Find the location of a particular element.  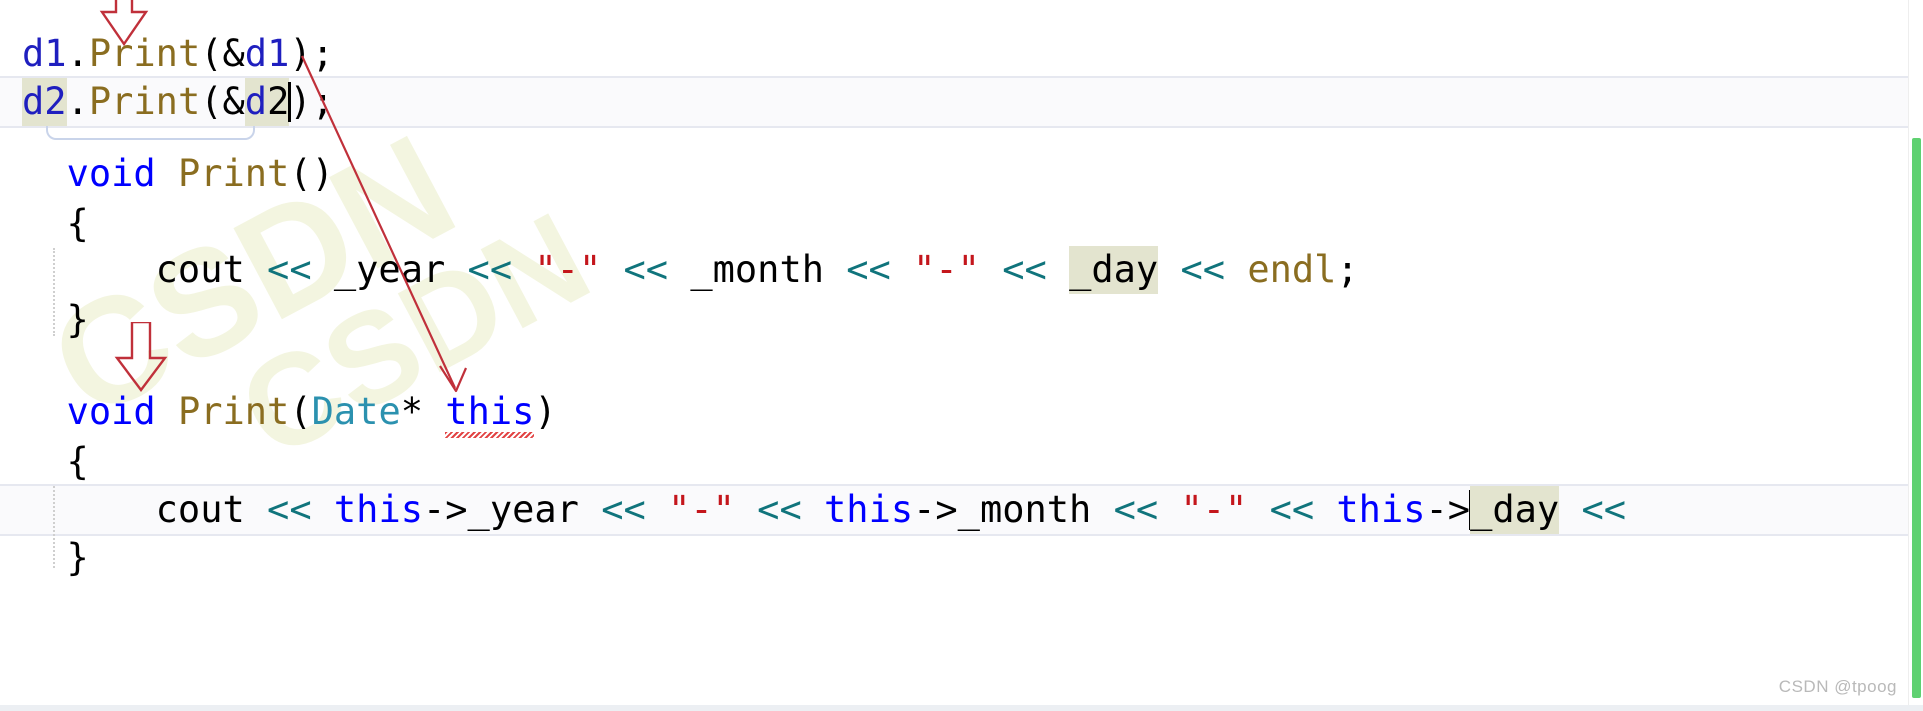

code-token: ) is located at coordinates (545, 411).